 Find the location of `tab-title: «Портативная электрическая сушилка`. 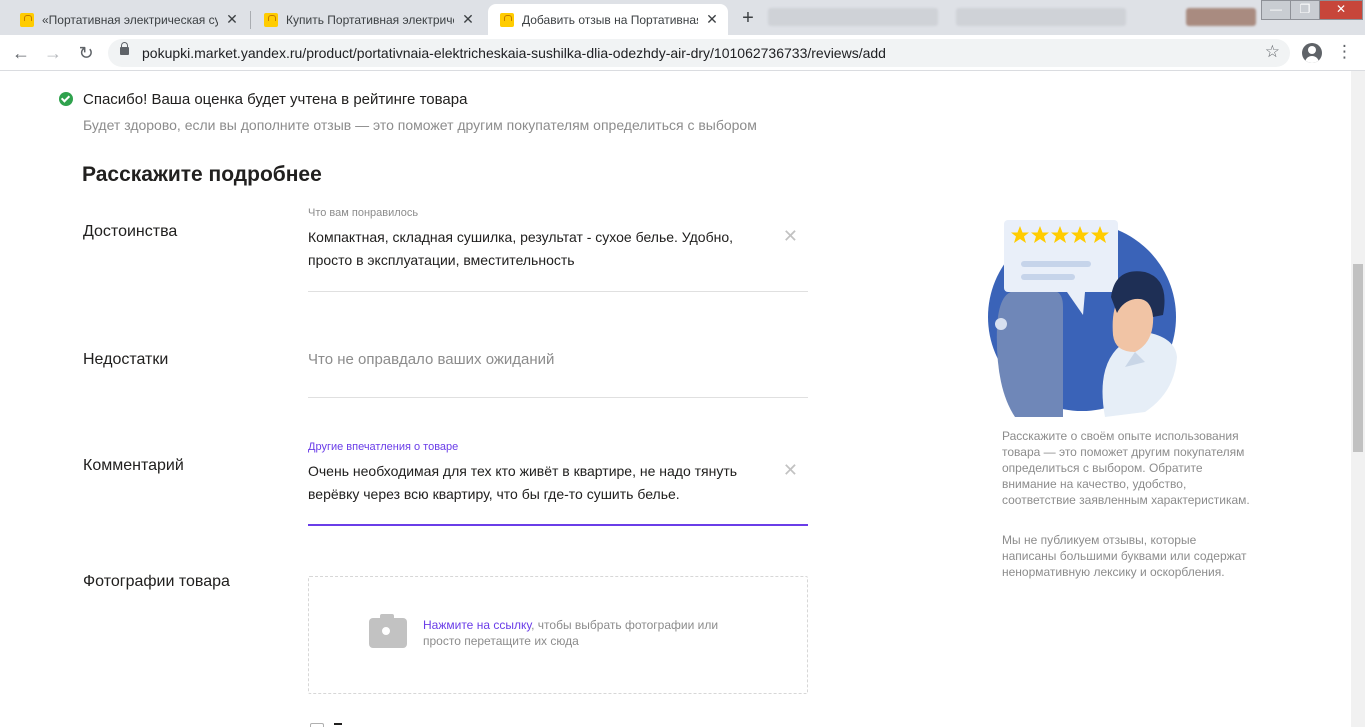

tab-title: «Портативная электрическая сушилка is located at coordinates (130, 19).